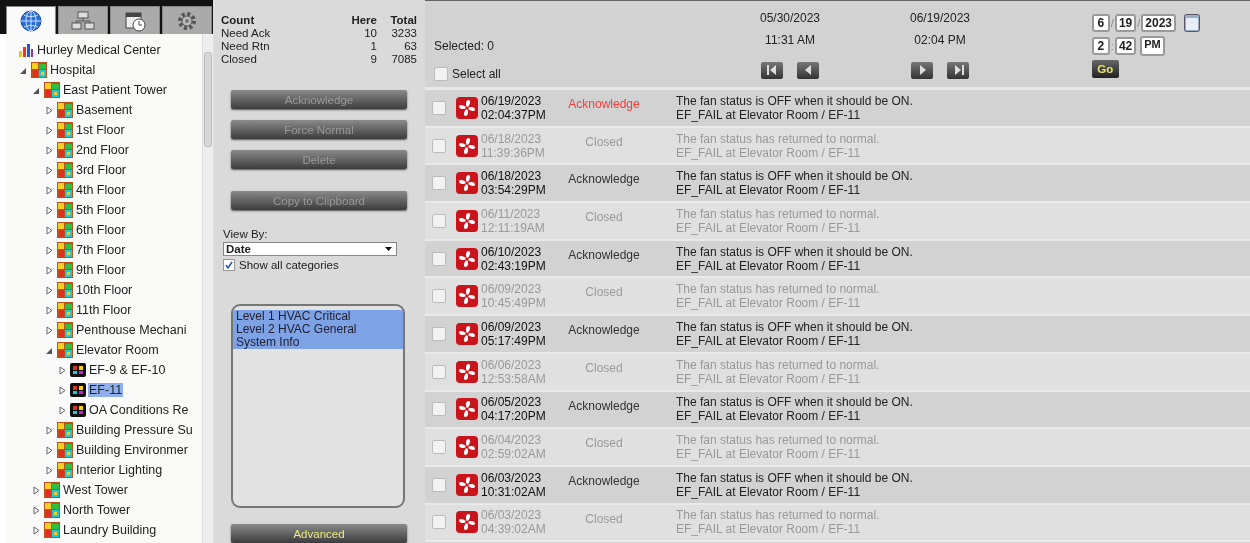  Describe the element at coordinates (388, 249) in the screenshot. I see `caret-icon` at that location.